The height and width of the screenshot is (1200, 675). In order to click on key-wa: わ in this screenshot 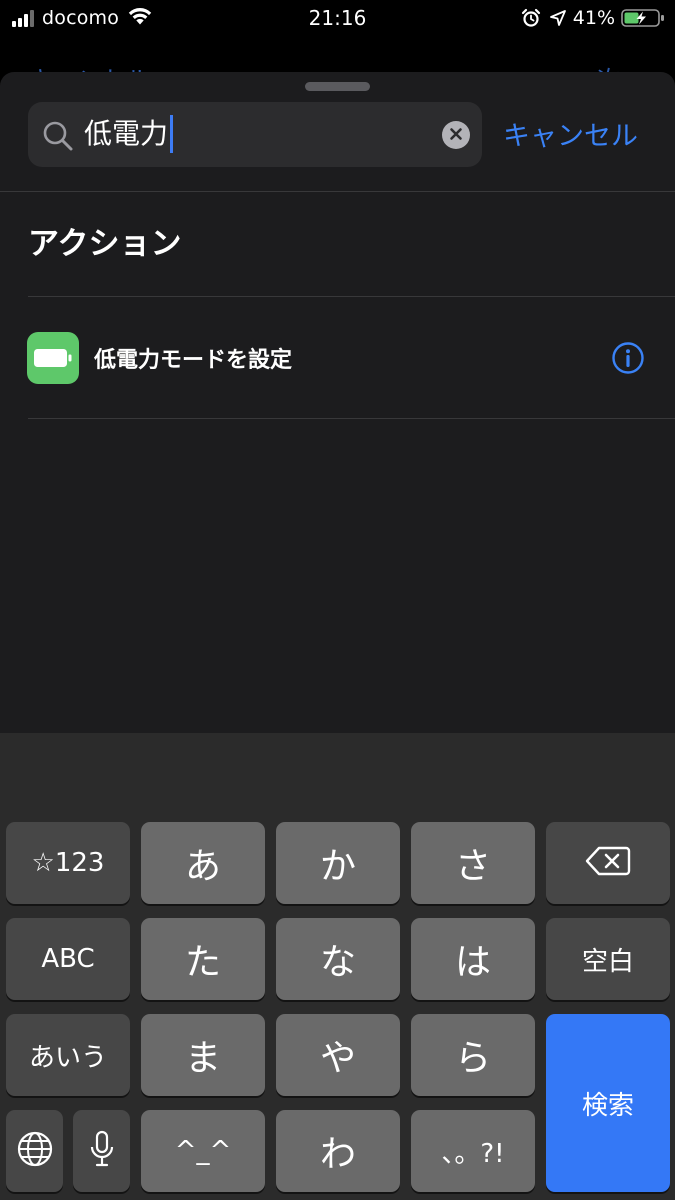, I will do `click(338, 1151)`.